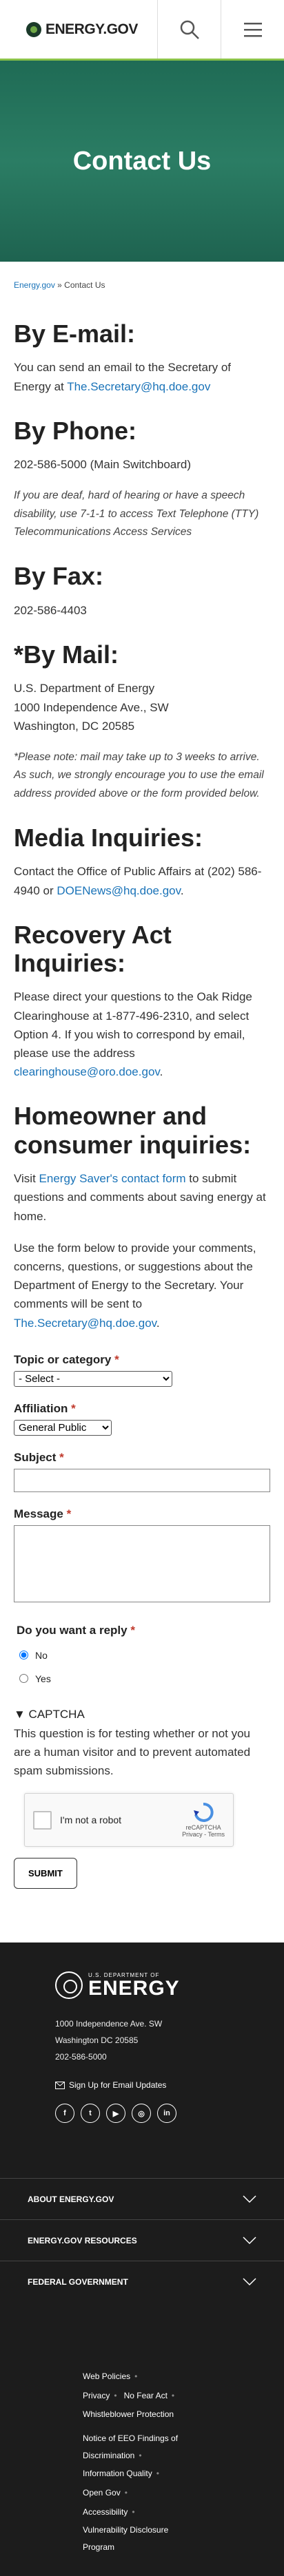 This screenshot has height=2576, width=284. What do you see at coordinates (91, 707) in the screenshot?
I see `mail-line-2: 1000 Independence Ave., SW` at bounding box center [91, 707].